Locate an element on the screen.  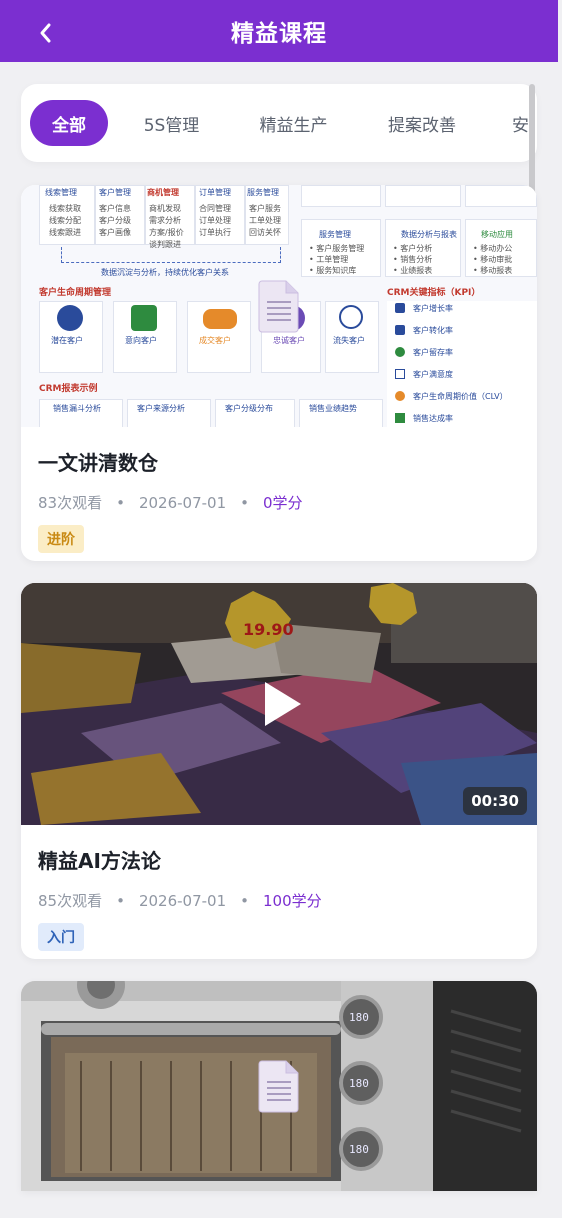
tab-lean-production: 精益生产 is located at coordinates (293, 123).